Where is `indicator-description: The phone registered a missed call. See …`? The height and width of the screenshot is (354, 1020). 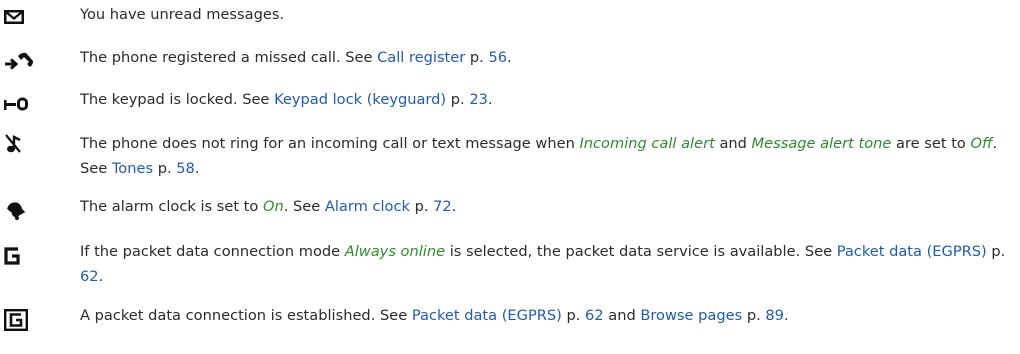 indicator-description: The phone registered a missed call. See … is located at coordinates (296, 57).